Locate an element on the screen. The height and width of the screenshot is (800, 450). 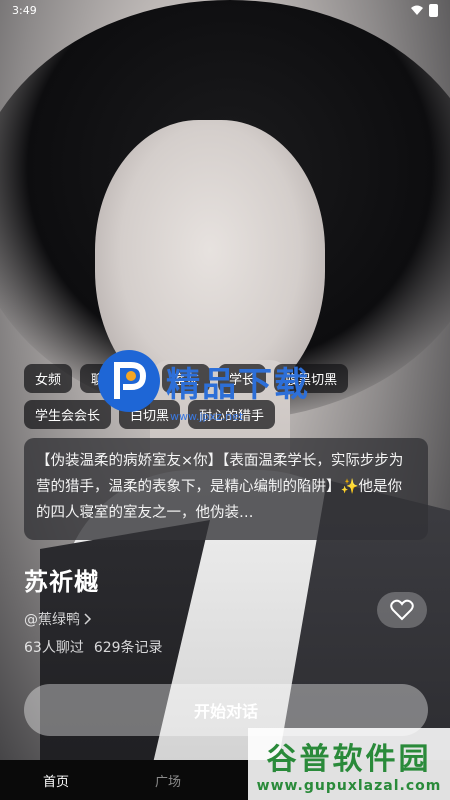
chevron-right-icon is located at coordinates (88, 619).